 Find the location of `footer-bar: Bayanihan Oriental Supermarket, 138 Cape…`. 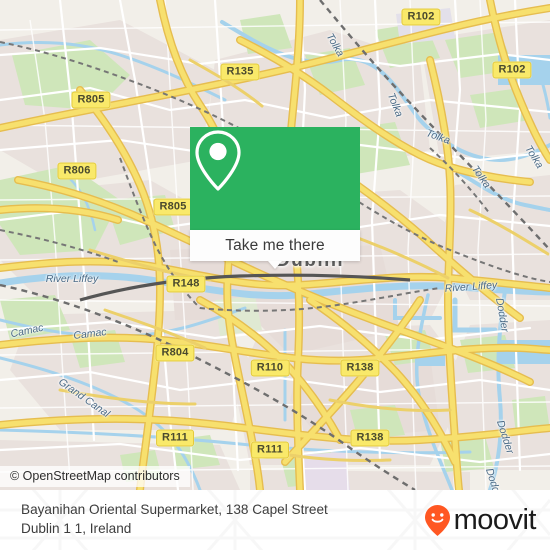

footer-bar: Bayanihan Oriental Supermarket, 138 Cape… is located at coordinates (275, 520).